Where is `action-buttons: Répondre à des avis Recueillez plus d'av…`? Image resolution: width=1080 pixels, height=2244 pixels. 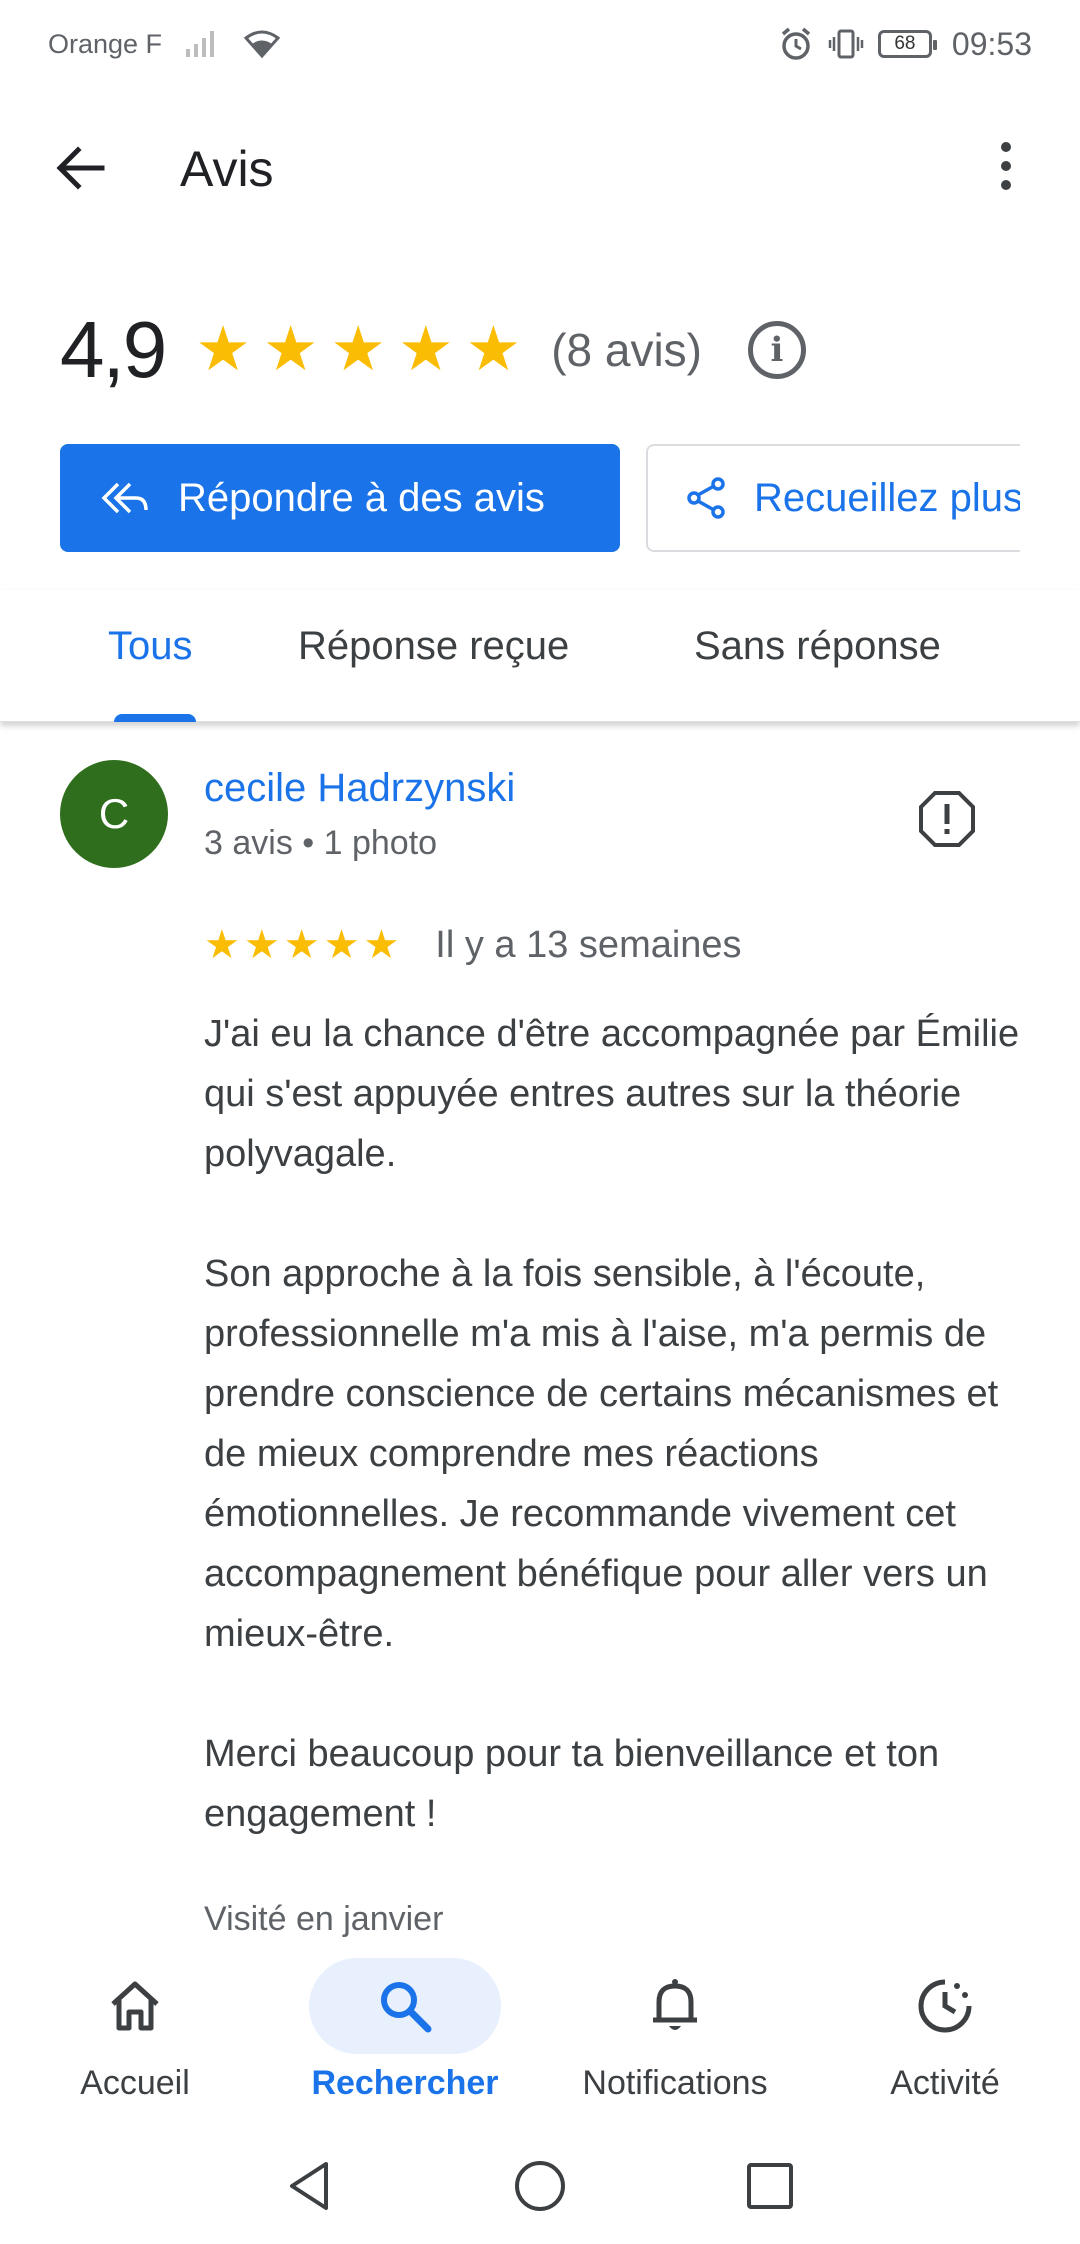
action-buttons: Répondre à des avis Recueillez plus d'av… is located at coordinates (540, 499).